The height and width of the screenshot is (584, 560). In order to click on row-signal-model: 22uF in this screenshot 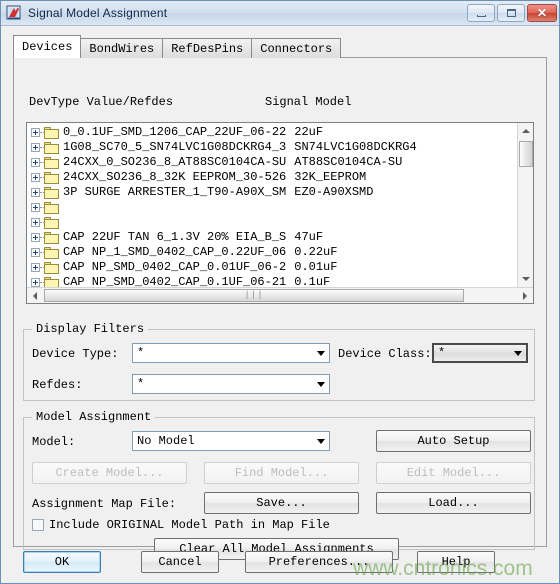, I will do `click(309, 132)`.